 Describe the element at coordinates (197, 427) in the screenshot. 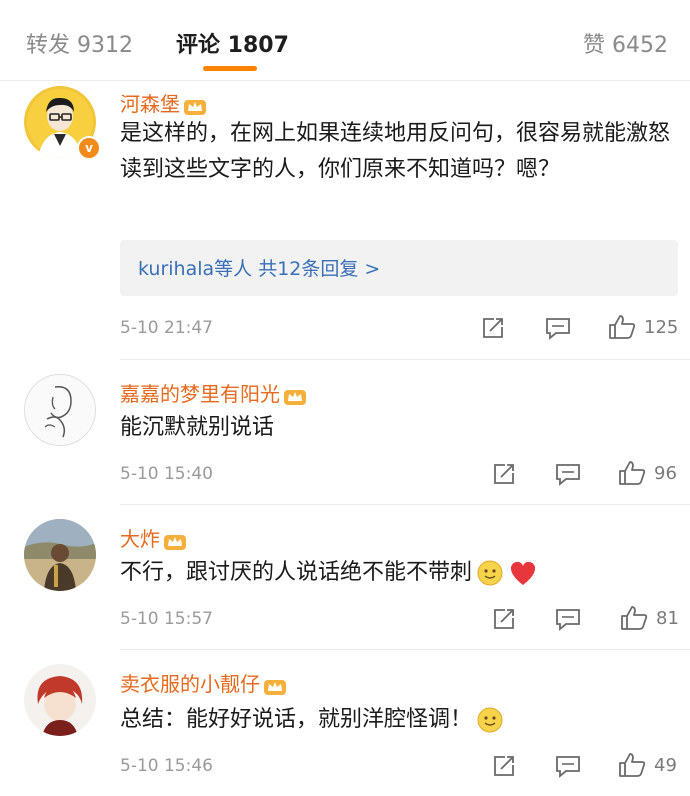

I see `comment-text: 能沉默就别说话` at that location.